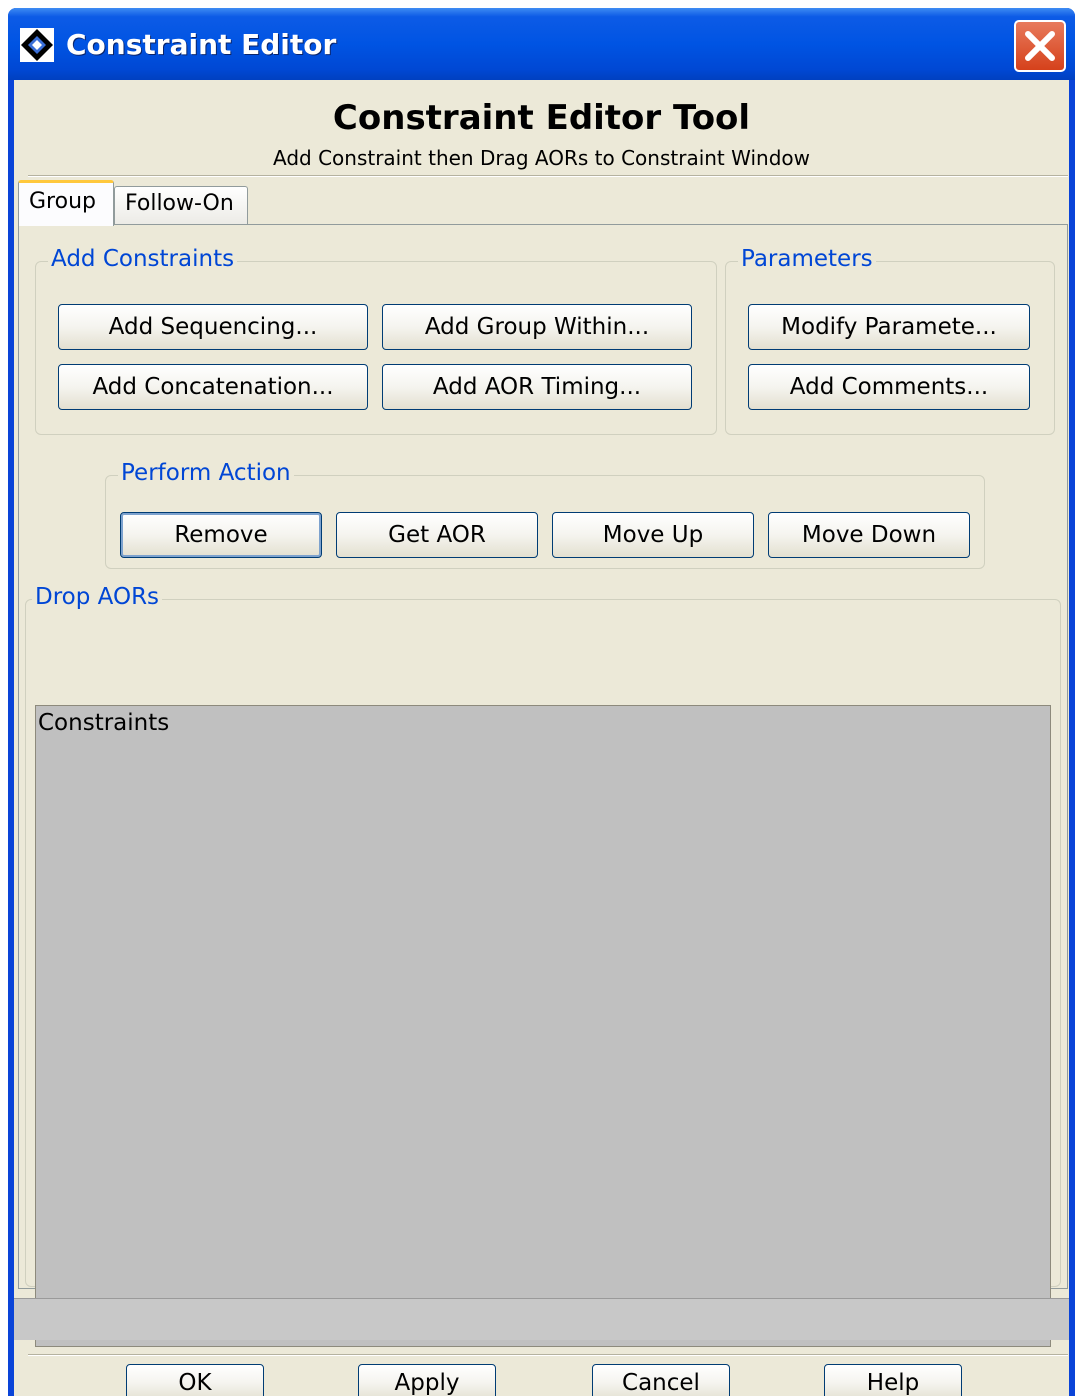 Image resolution: width=1075 pixels, height=1396 pixels. What do you see at coordinates (541, 1319) in the screenshot?
I see `status-bar` at bounding box center [541, 1319].